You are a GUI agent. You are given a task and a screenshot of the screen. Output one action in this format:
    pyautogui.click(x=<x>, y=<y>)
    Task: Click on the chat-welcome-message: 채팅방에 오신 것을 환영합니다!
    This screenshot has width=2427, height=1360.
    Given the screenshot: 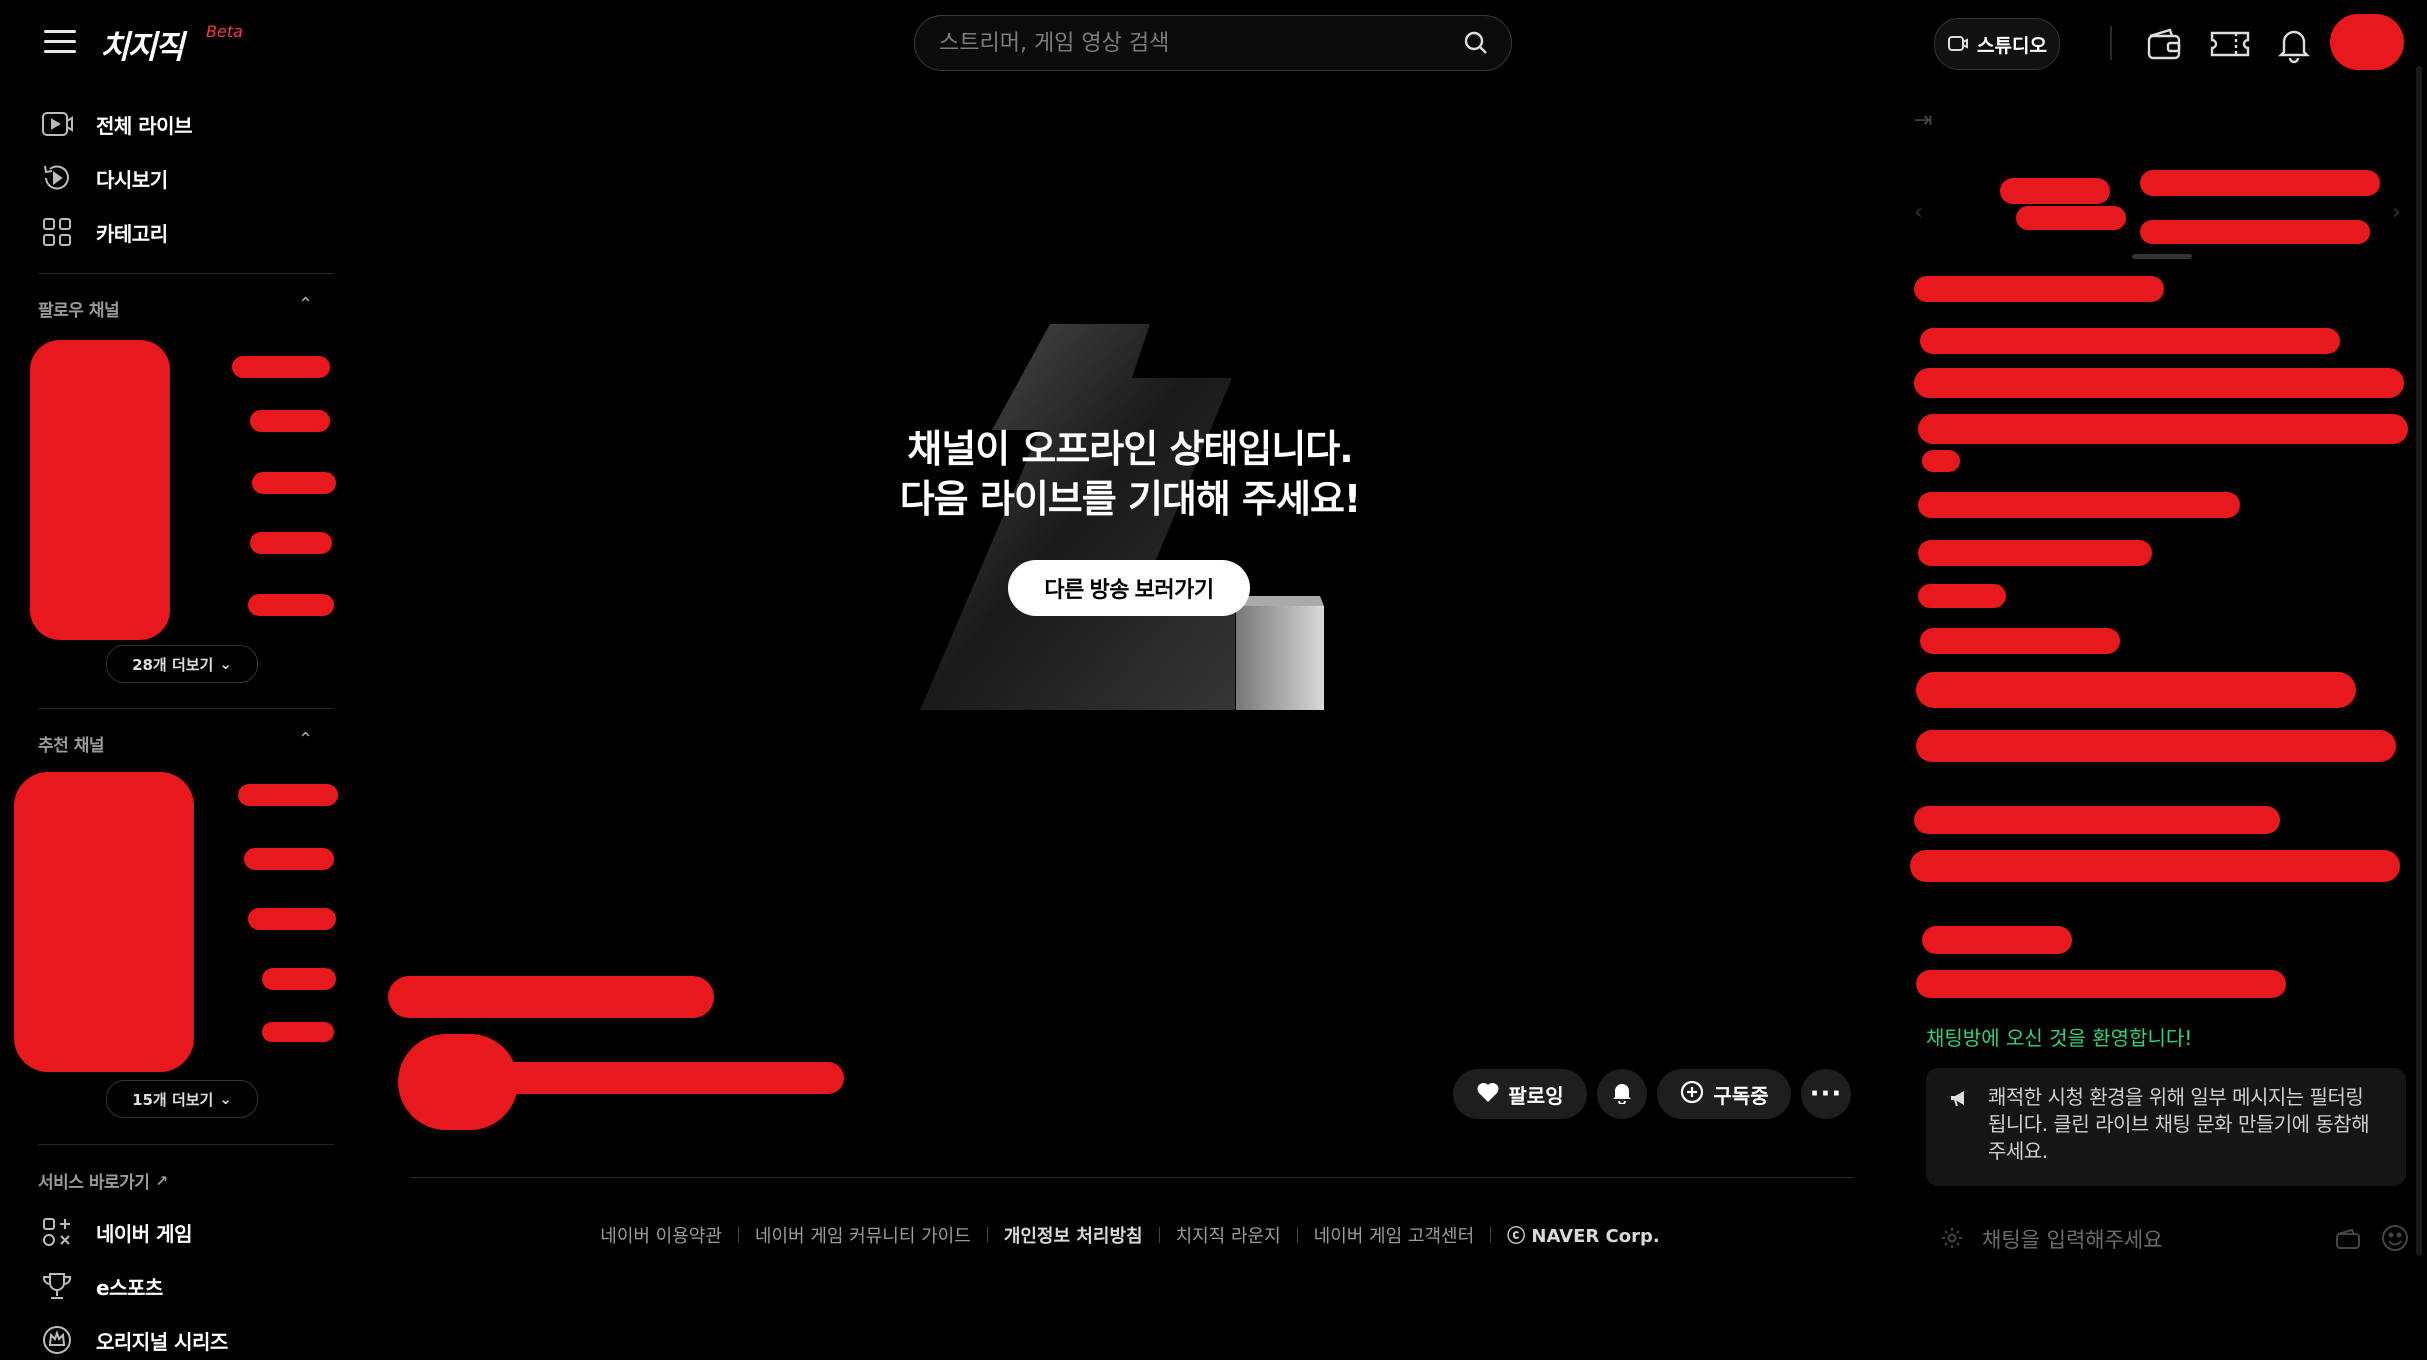 What is the action you would take?
    pyautogui.click(x=2059, y=1038)
    